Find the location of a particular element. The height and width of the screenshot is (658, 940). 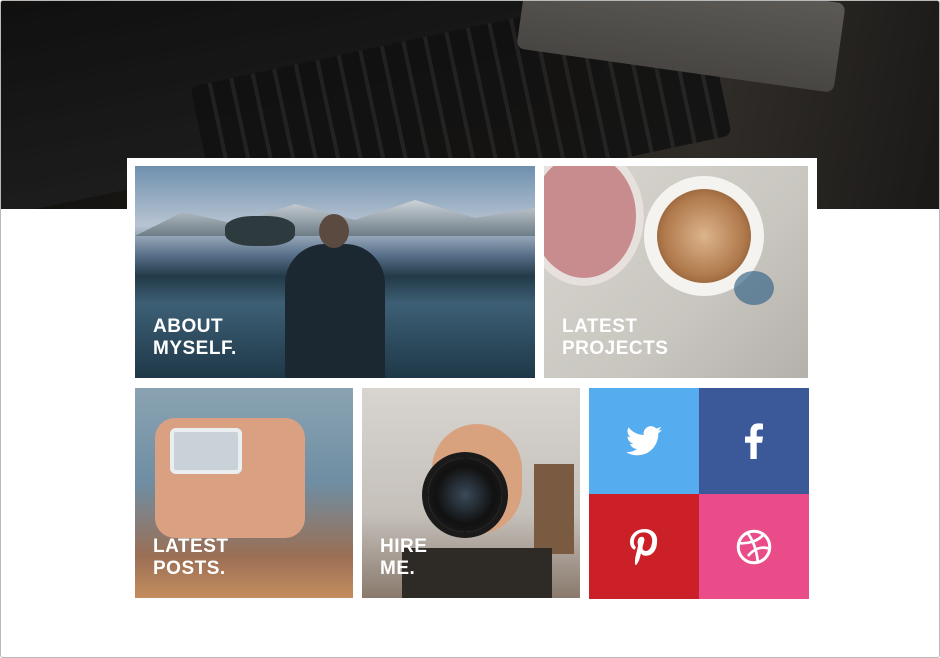

dribbble-button is located at coordinates (754, 546).